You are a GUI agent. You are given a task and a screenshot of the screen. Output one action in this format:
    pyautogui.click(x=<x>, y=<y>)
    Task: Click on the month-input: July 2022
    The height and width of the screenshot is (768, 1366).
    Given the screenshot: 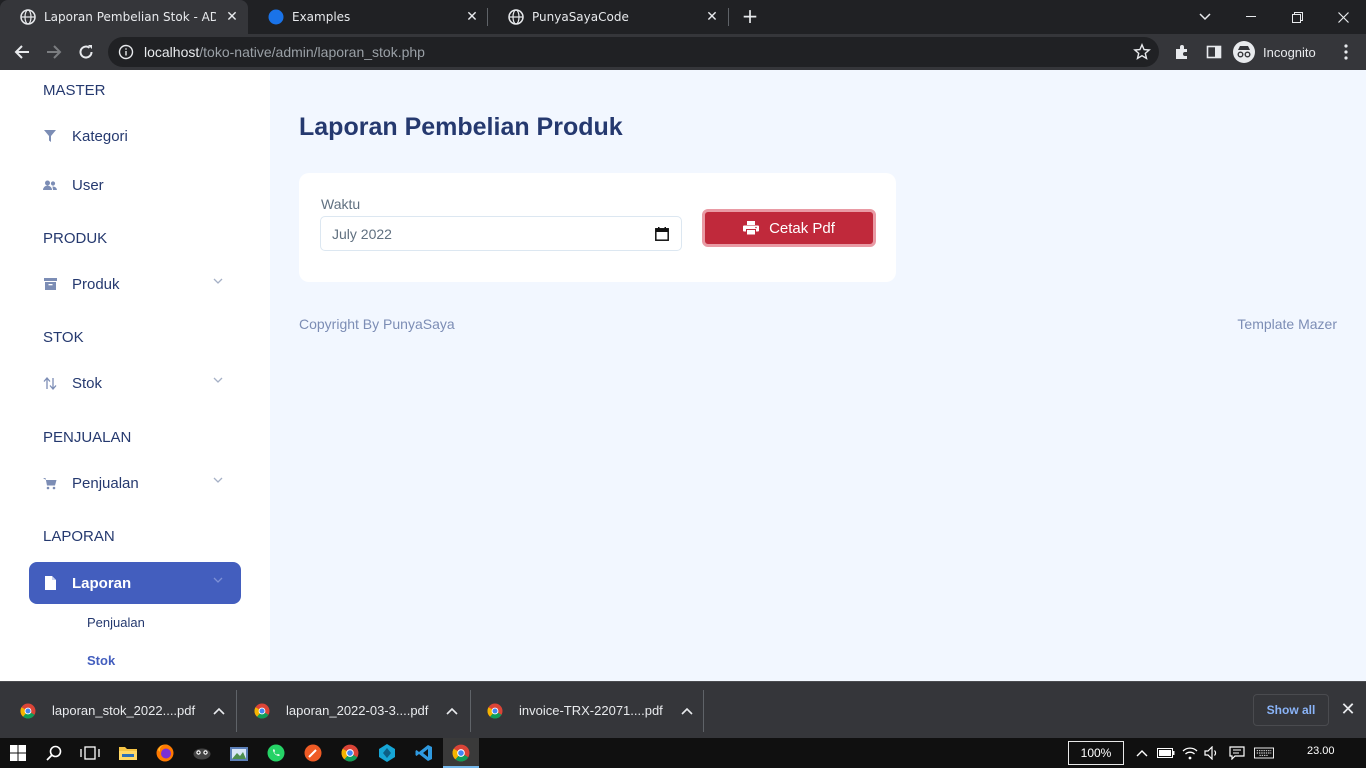 What is the action you would take?
    pyautogui.click(x=501, y=233)
    